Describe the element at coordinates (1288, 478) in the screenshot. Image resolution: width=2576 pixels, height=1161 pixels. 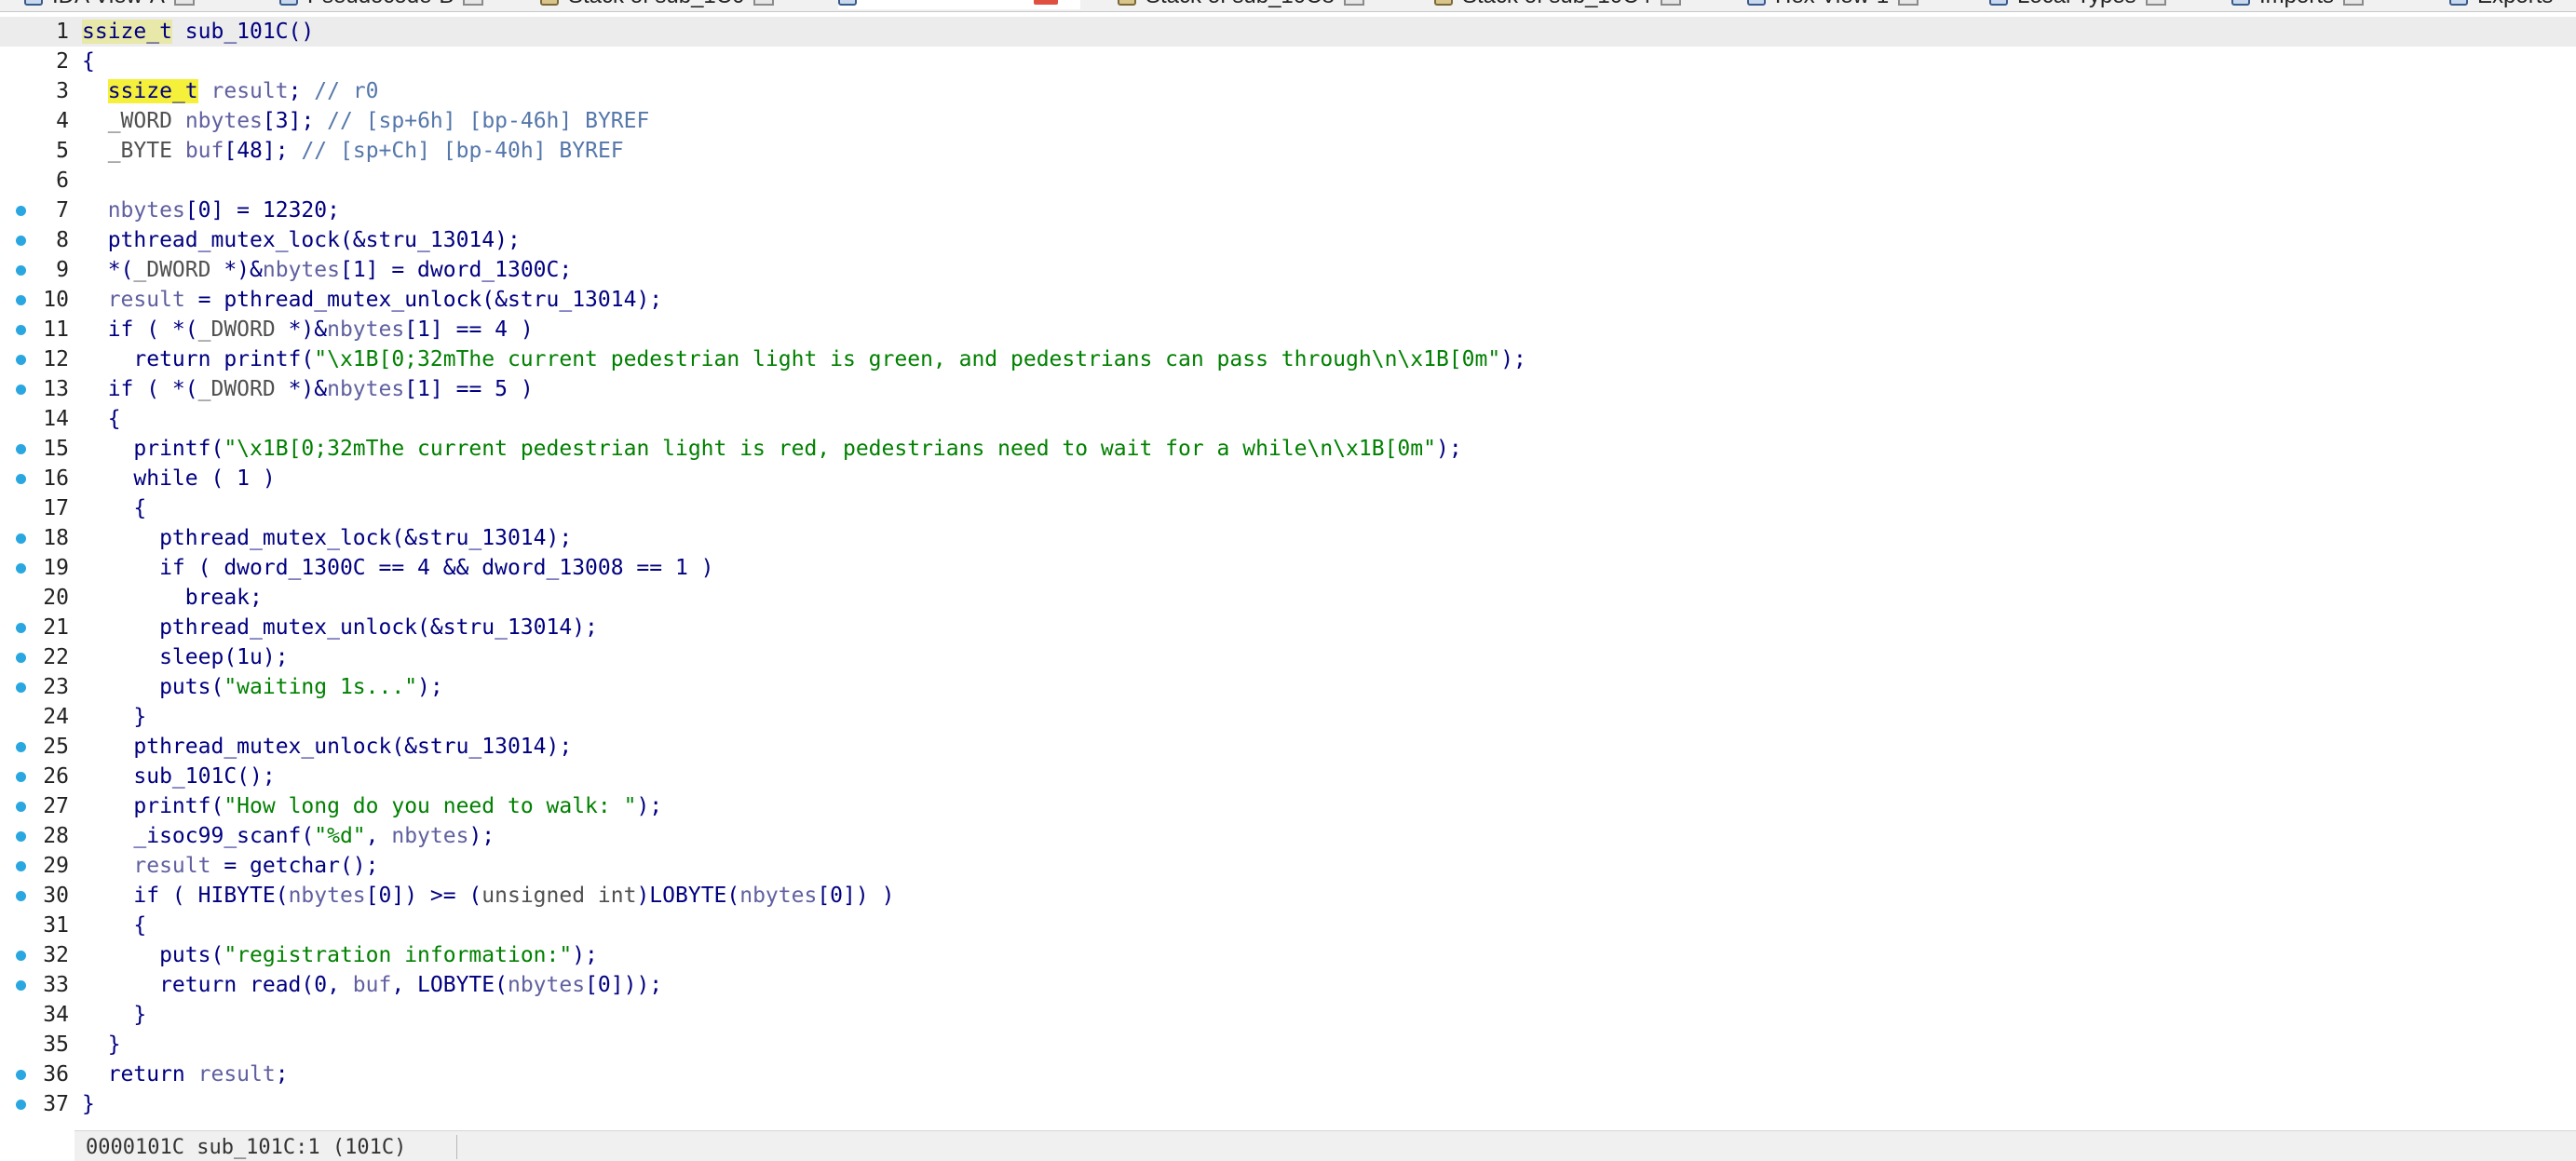
I see `code-line: 16 while ( 1 )` at that location.